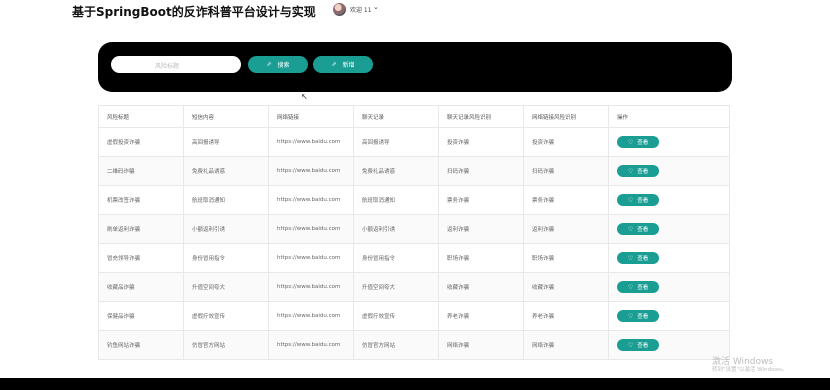 The width and height of the screenshot is (830, 390). I want to click on bottom-bar, so click(415, 384).